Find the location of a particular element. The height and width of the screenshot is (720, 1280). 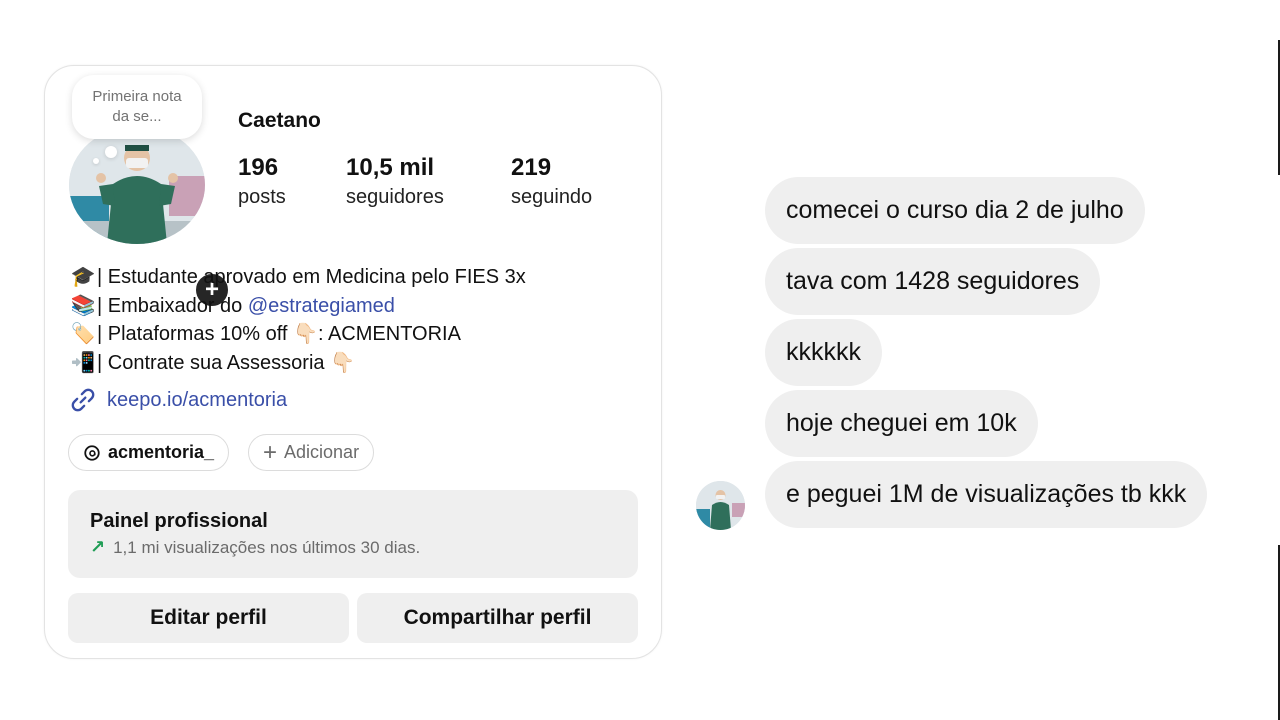

bio-line-platforms: 🏷️| Plataformas 10% off 👇🏻: ACMENTORIA is located at coordinates (297, 334).